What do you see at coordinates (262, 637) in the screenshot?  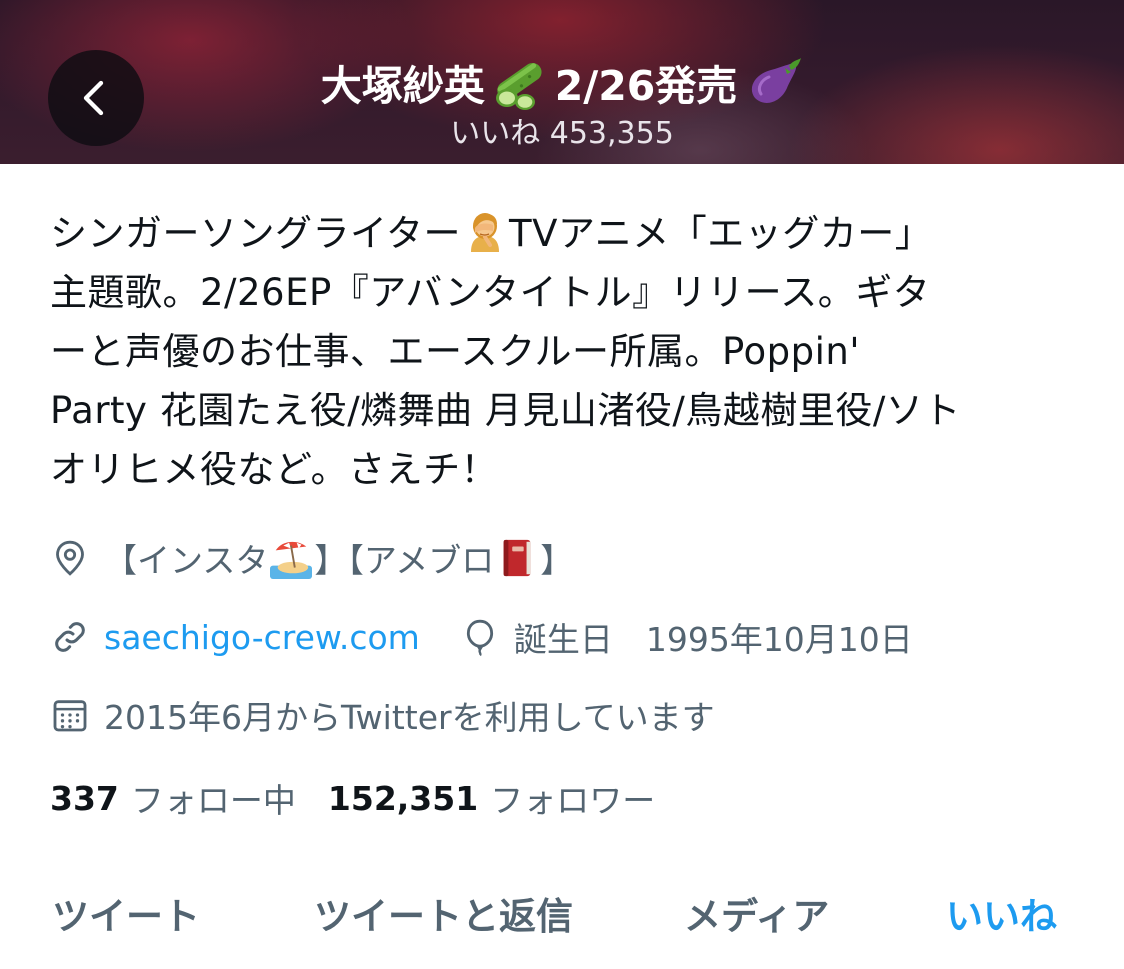 I see `website-link: saechigo-crew.com` at bounding box center [262, 637].